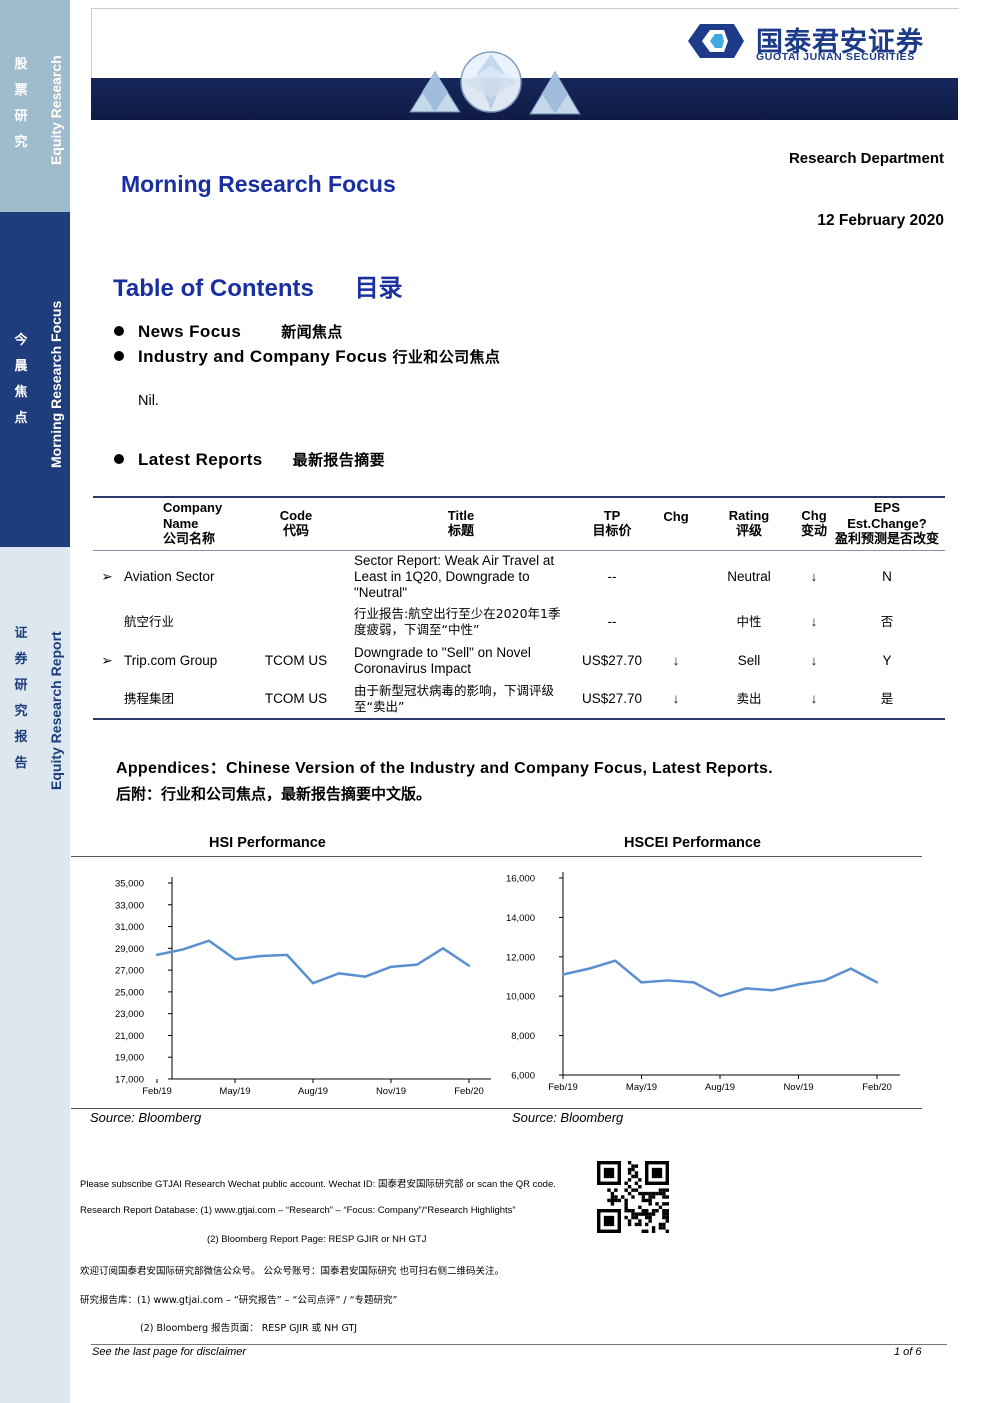 The image size is (992, 1403). I want to click on company-logo-icon, so click(716, 41).